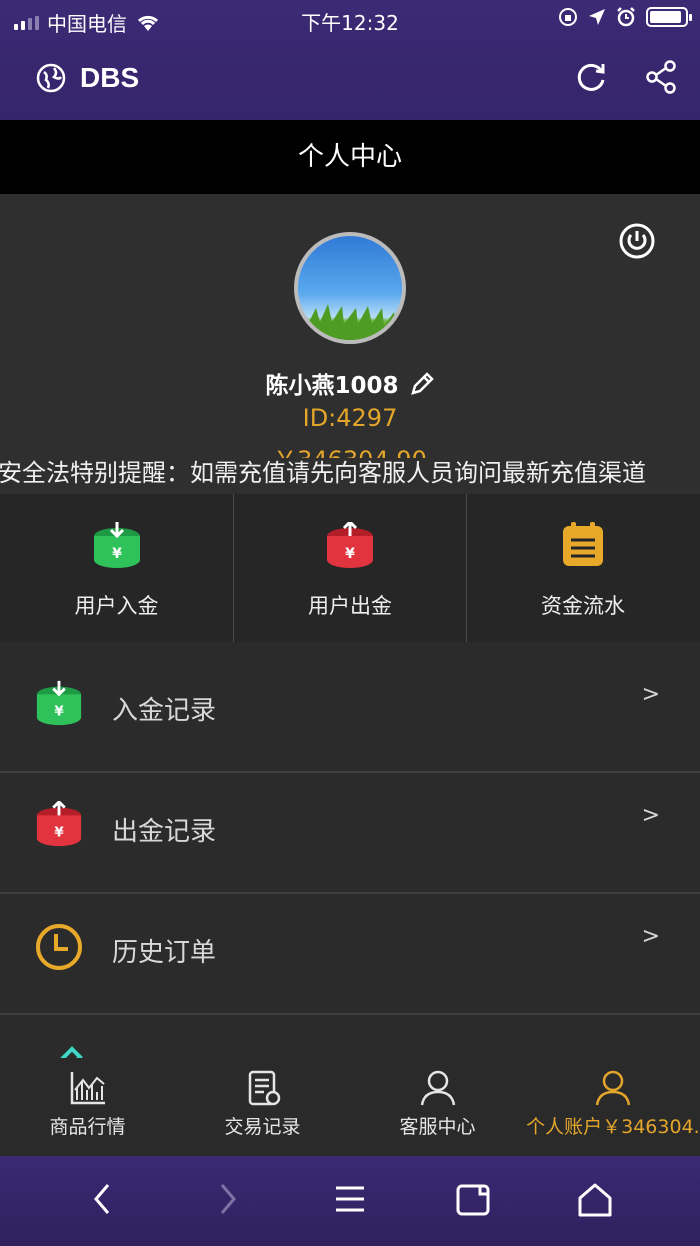 The height and width of the screenshot is (1246, 700). What do you see at coordinates (422, 384) in the screenshot?
I see `edit-pencil-icon` at bounding box center [422, 384].